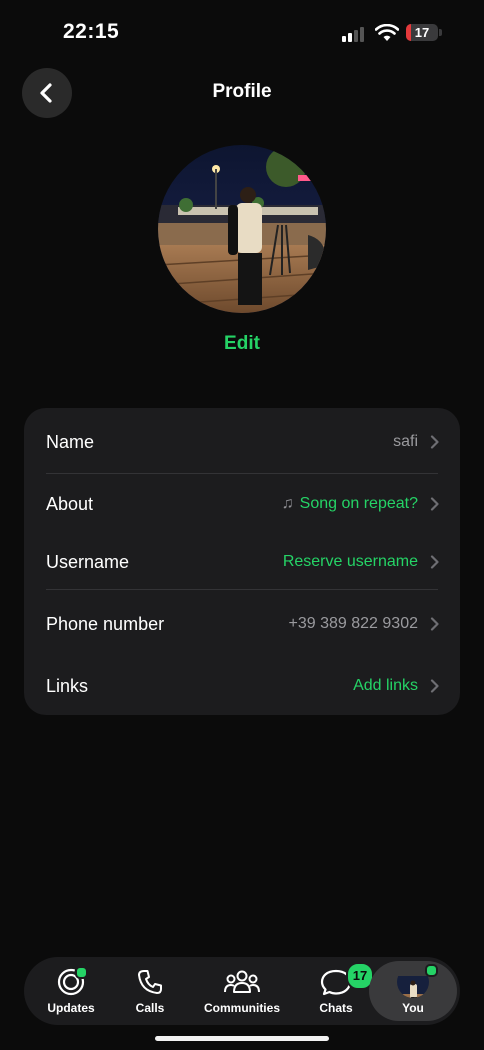  I want to click on row-about: About ♫ Song on repeat?, so click(242, 504).